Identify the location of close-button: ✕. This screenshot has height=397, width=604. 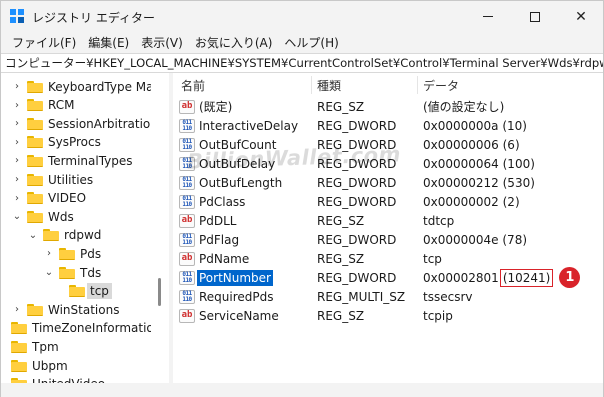
(581, 16).